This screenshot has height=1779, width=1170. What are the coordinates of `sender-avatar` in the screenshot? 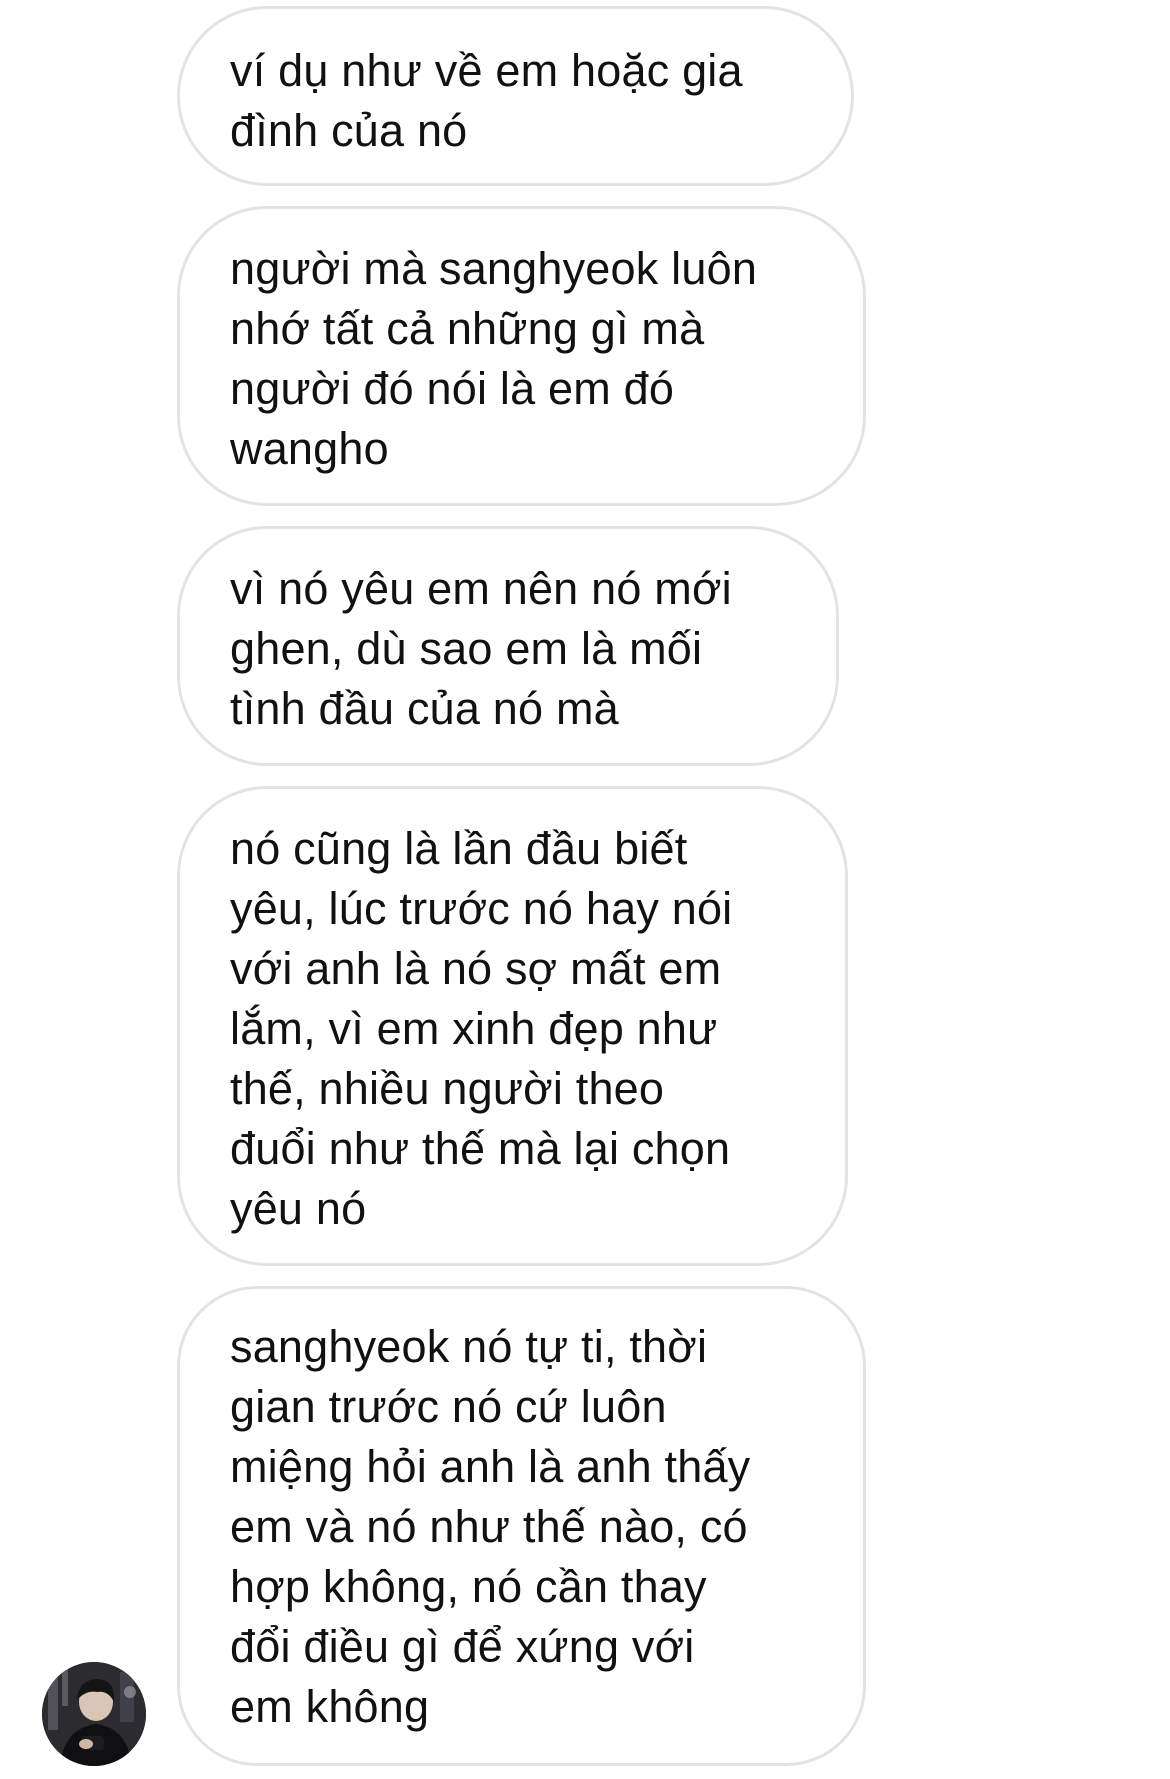 It's located at (94, 1714).